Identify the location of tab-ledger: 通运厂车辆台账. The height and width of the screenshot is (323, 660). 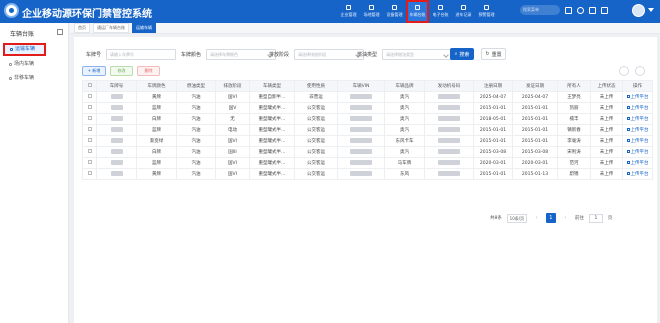
(111, 28).